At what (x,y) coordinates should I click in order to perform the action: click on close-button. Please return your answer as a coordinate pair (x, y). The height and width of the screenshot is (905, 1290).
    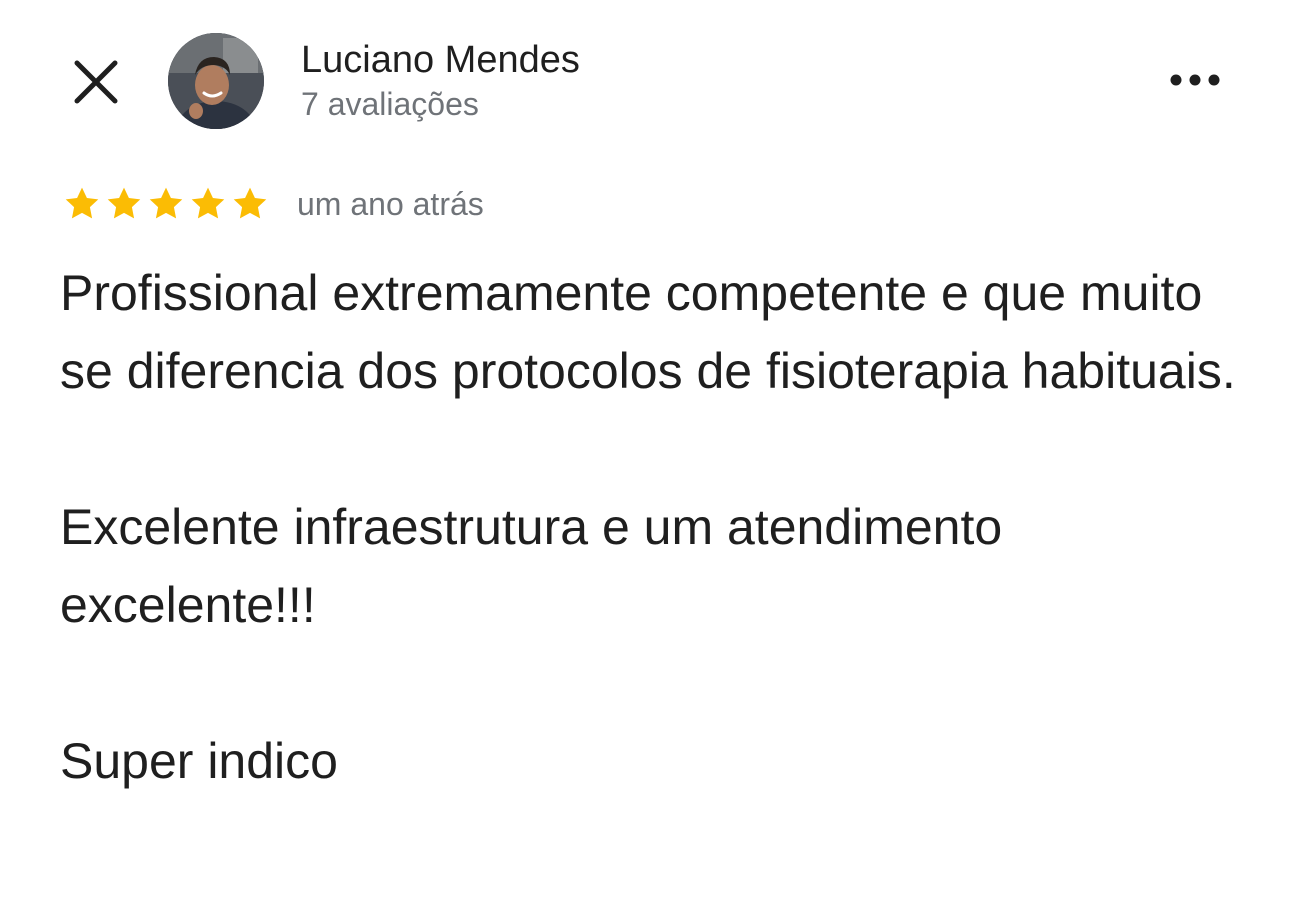
    Looking at the image, I should click on (96, 82).